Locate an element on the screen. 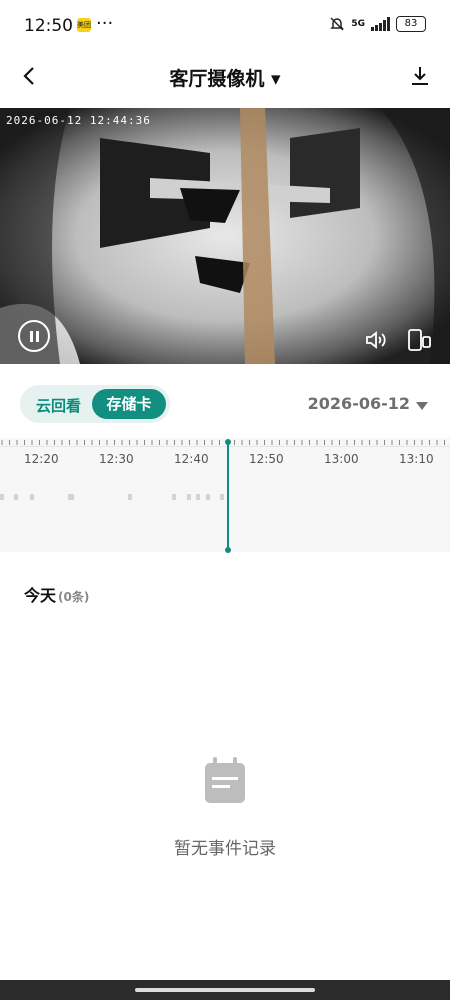 The image size is (450, 1000). timeline-label: 13:00 is located at coordinates (341, 459).